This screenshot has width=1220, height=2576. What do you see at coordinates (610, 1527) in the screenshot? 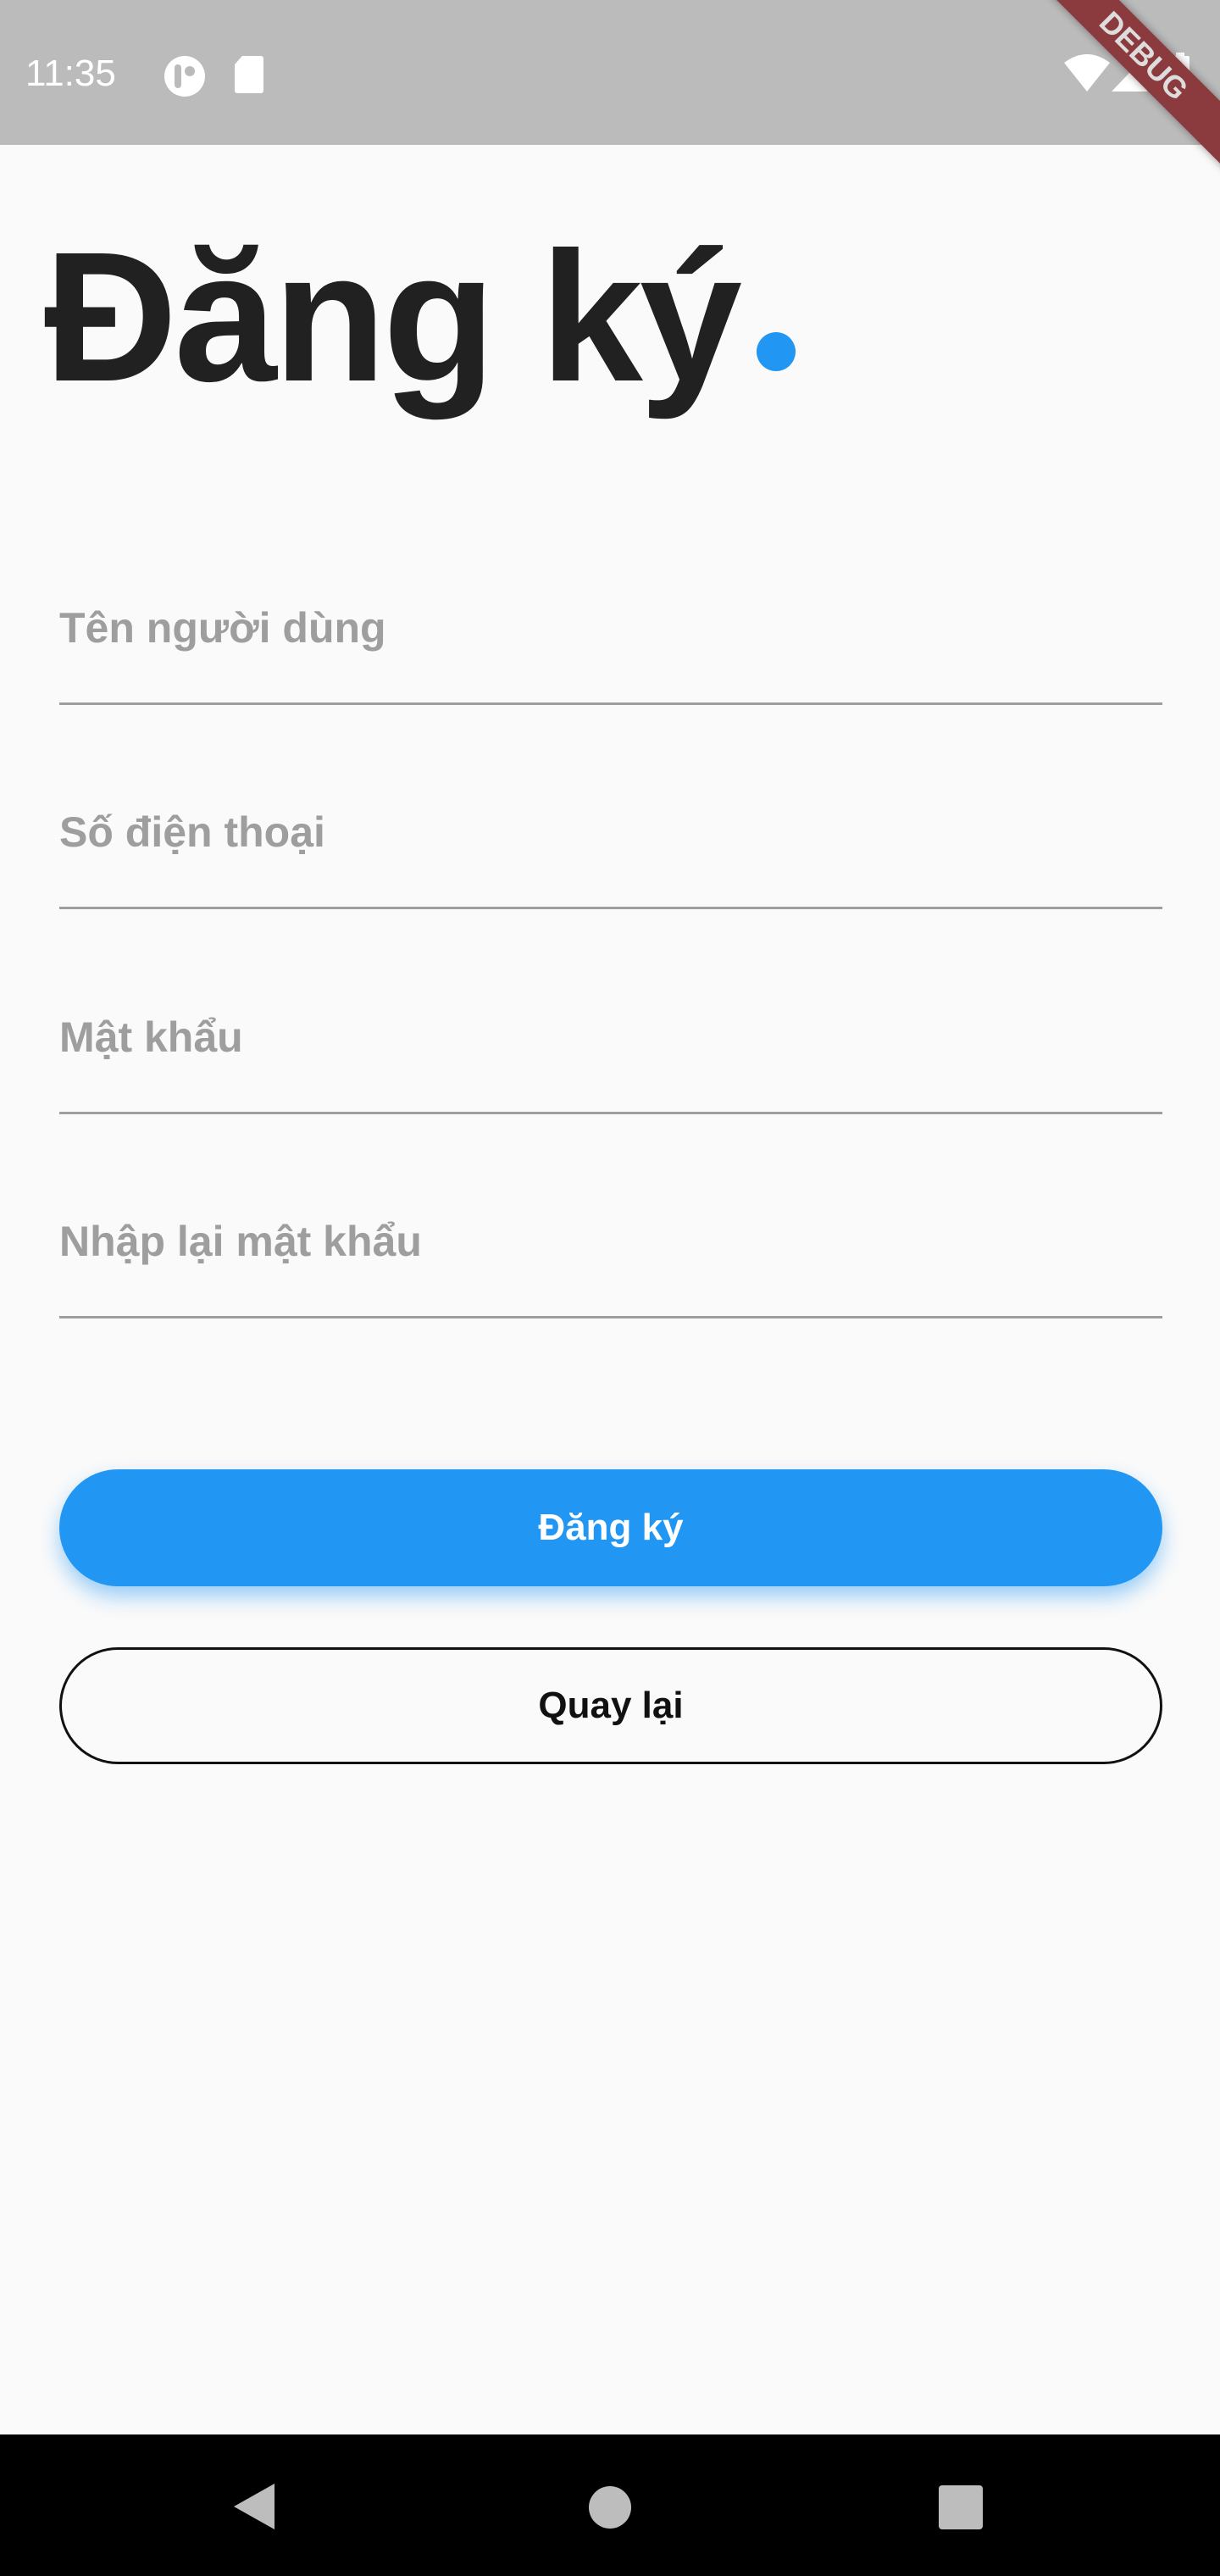
I see `register-button: Đăng ký` at bounding box center [610, 1527].